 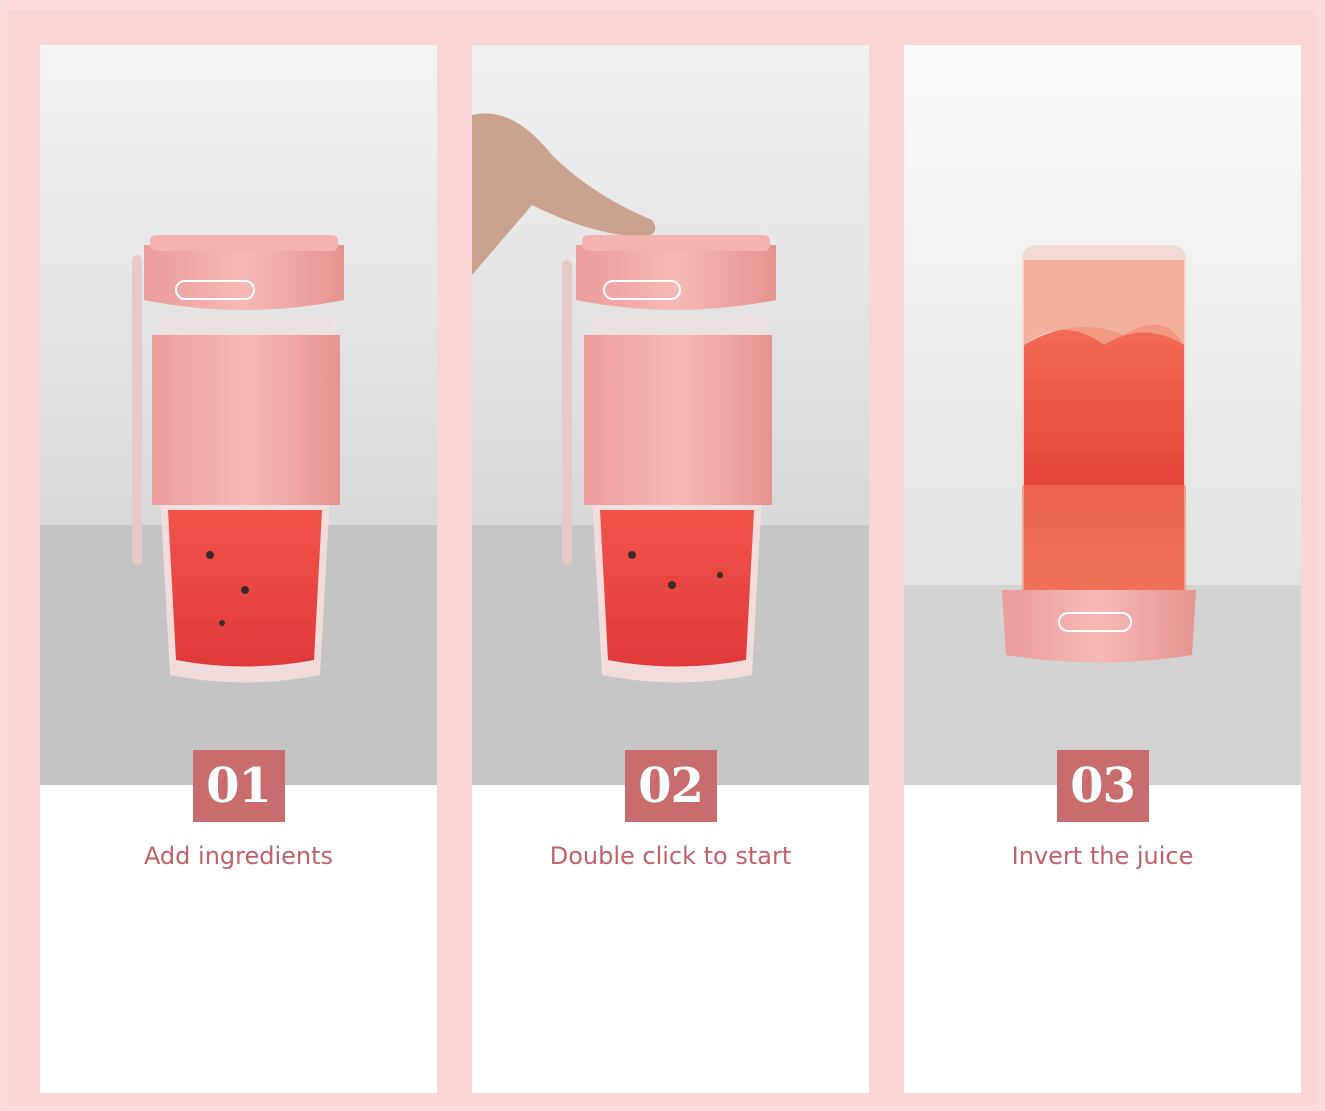 I want to click on step-caption: Invert the juice, so click(x=1102, y=856).